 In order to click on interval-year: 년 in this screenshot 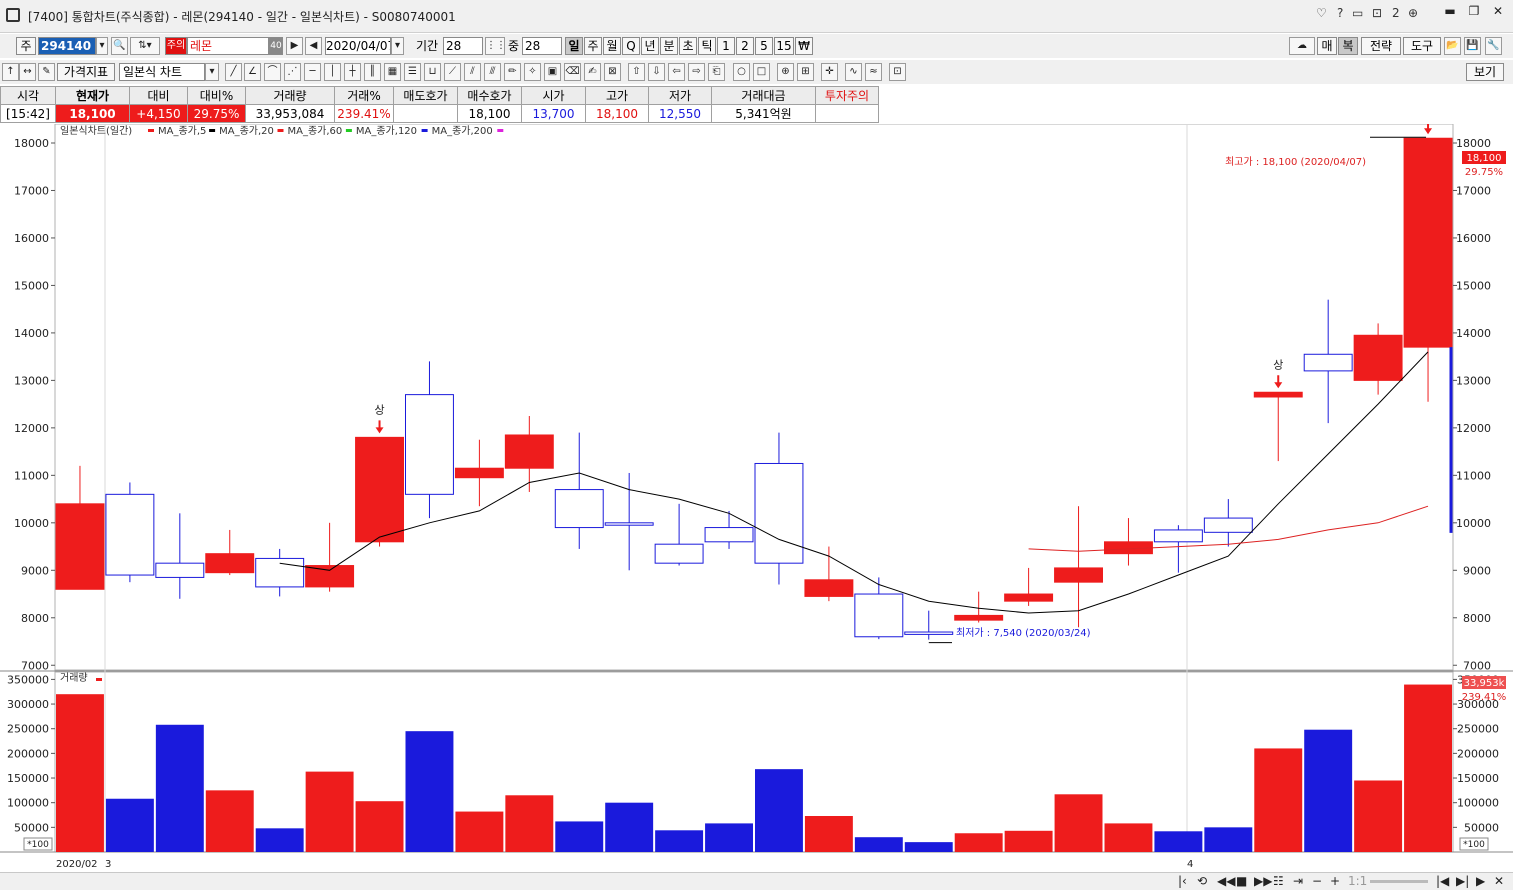, I will do `click(650, 46)`.